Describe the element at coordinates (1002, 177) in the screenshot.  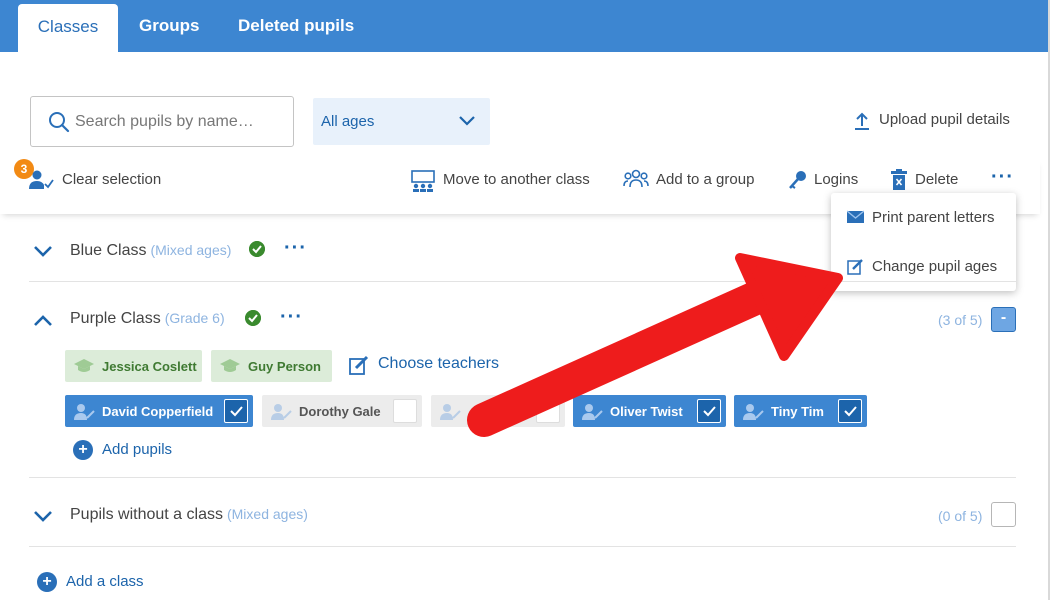
I see `more-actions-button: ···` at that location.